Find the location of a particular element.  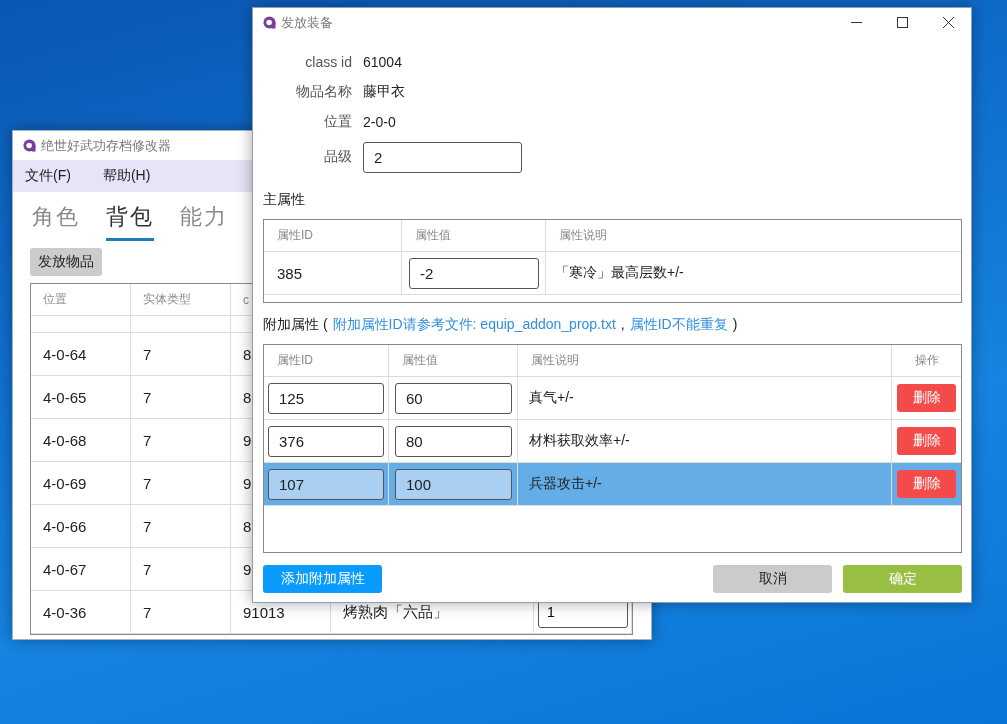

column-header: c is located at coordinates (246, 299).